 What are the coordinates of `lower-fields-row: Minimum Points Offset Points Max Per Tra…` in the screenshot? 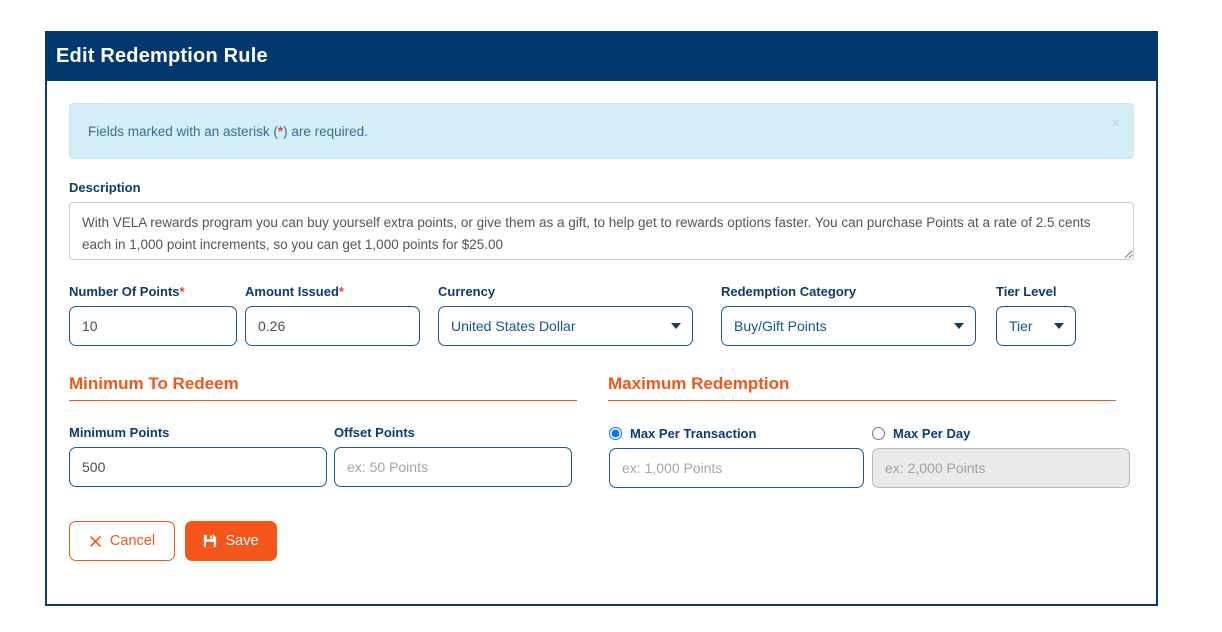 It's located at (601, 456).